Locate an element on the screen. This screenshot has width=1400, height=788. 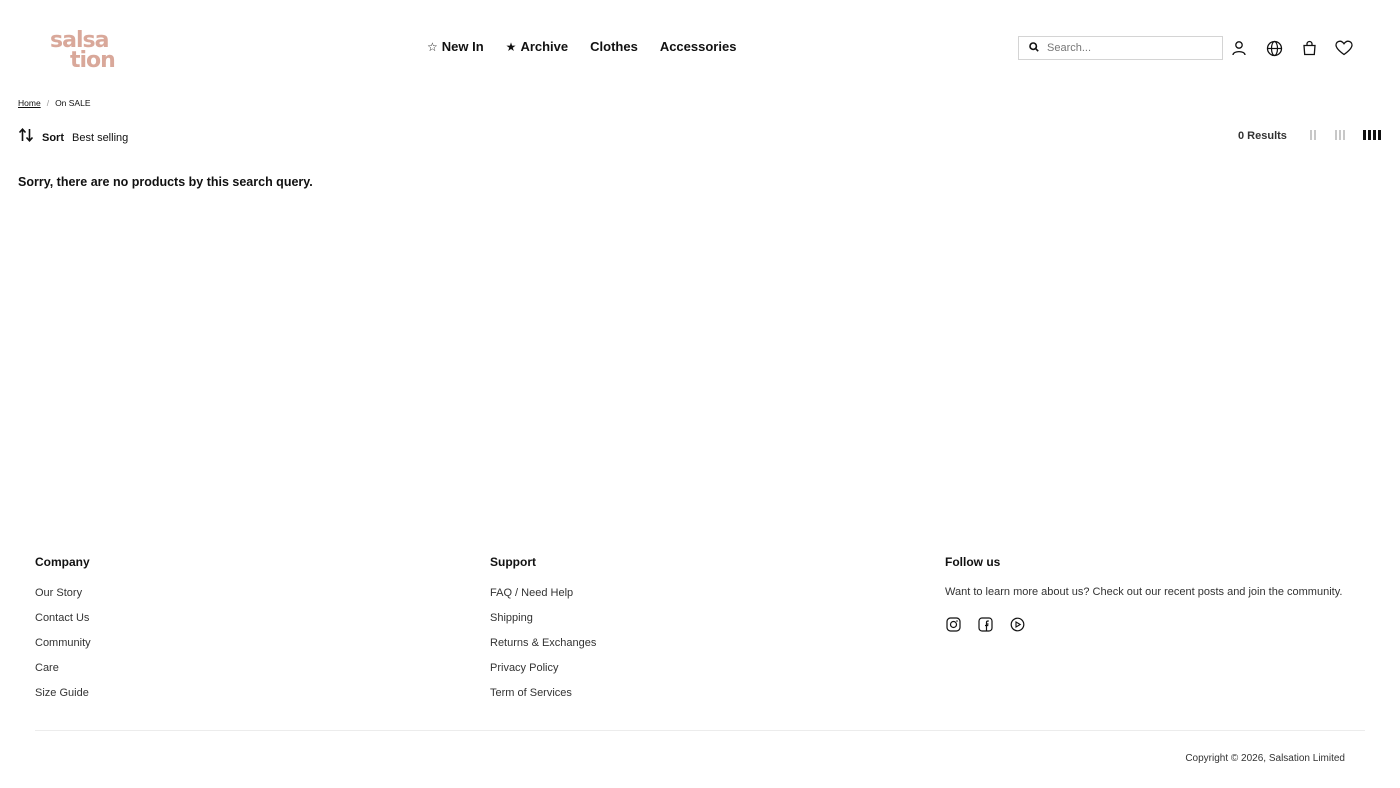
account-icon is located at coordinates (1239, 48).